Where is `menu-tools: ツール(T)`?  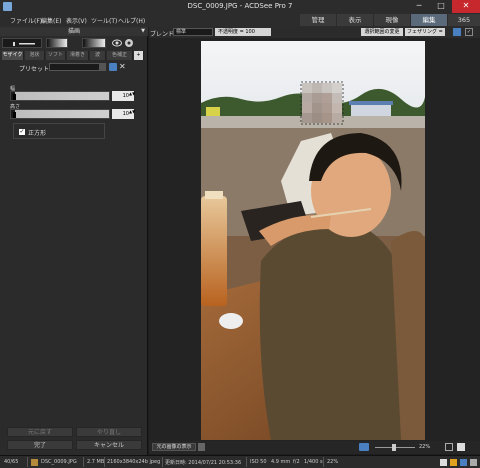
menu-tools: ツール(T) is located at coordinates (104, 20).